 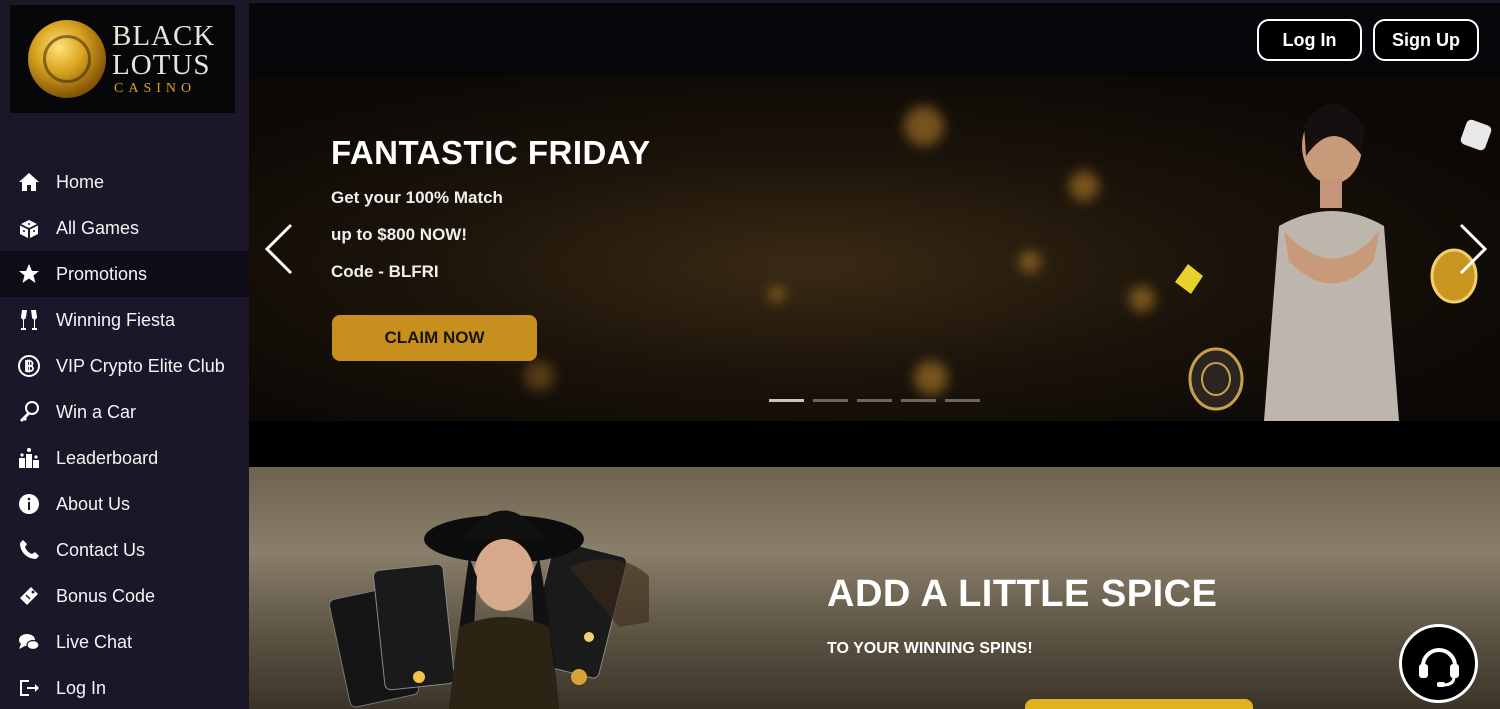 I want to click on top-bar: Log In Sign Up, so click(x=874, y=38).